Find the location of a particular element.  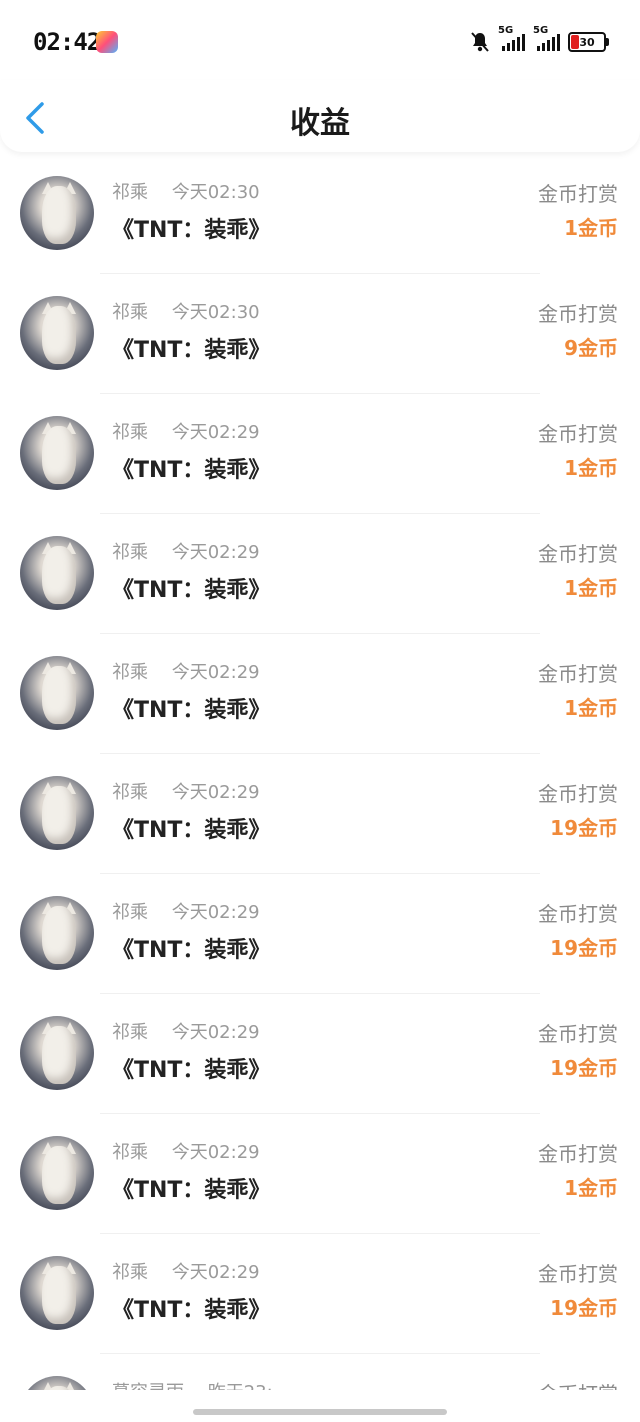

bell-muted-icon is located at coordinates (480, 42).